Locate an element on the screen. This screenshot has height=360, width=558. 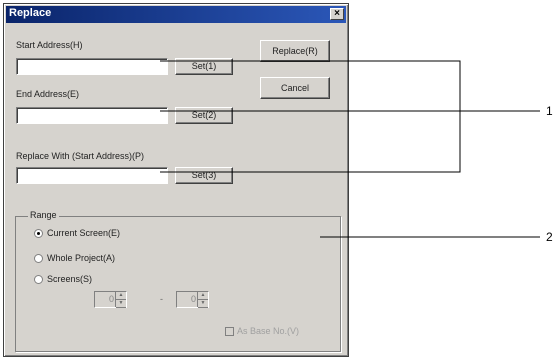
callout-1-label: 1 is located at coordinates (549, 111).